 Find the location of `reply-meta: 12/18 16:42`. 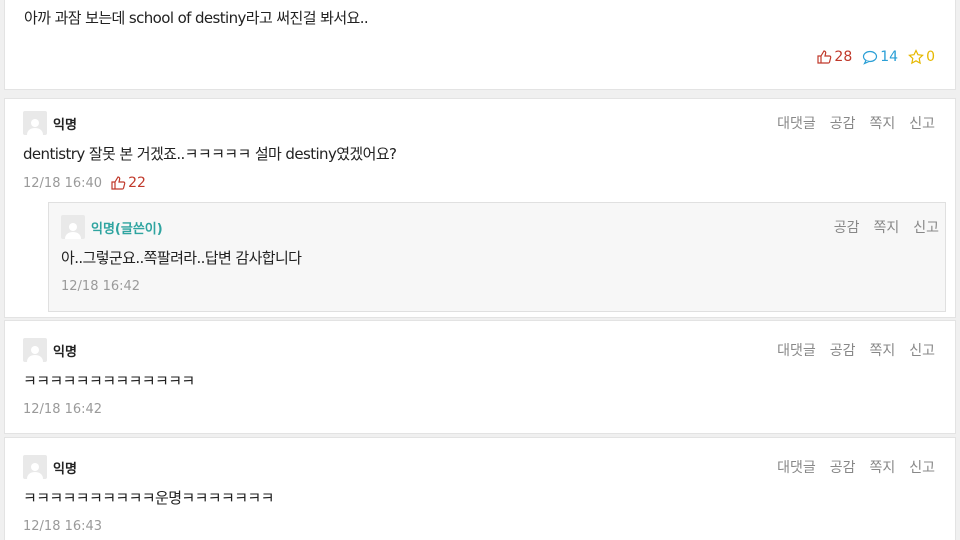

reply-meta: 12/18 16:42 is located at coordinates (100, 286).